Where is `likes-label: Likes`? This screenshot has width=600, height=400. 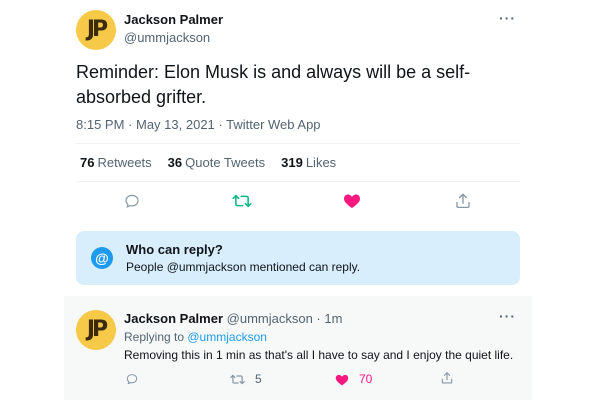 likes-label: Likes is located at coordinates (321, 162).